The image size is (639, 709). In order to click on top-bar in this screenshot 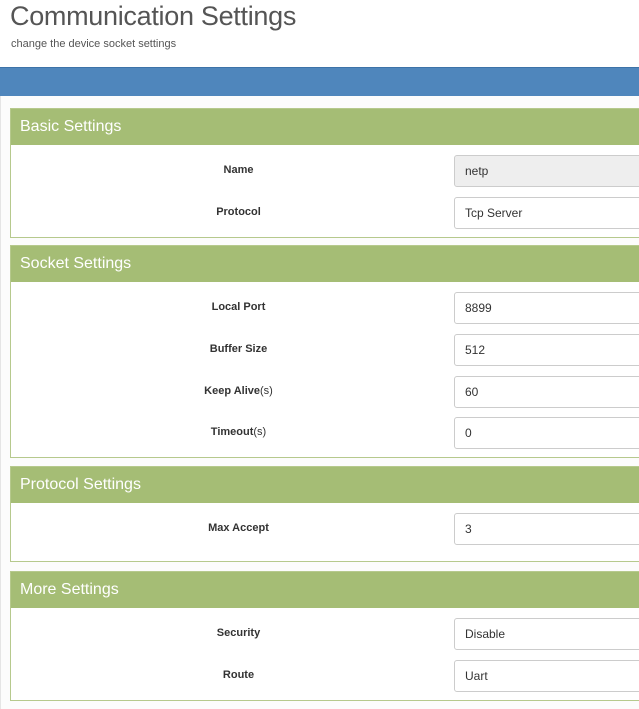, I will do `click(319, 81)`.